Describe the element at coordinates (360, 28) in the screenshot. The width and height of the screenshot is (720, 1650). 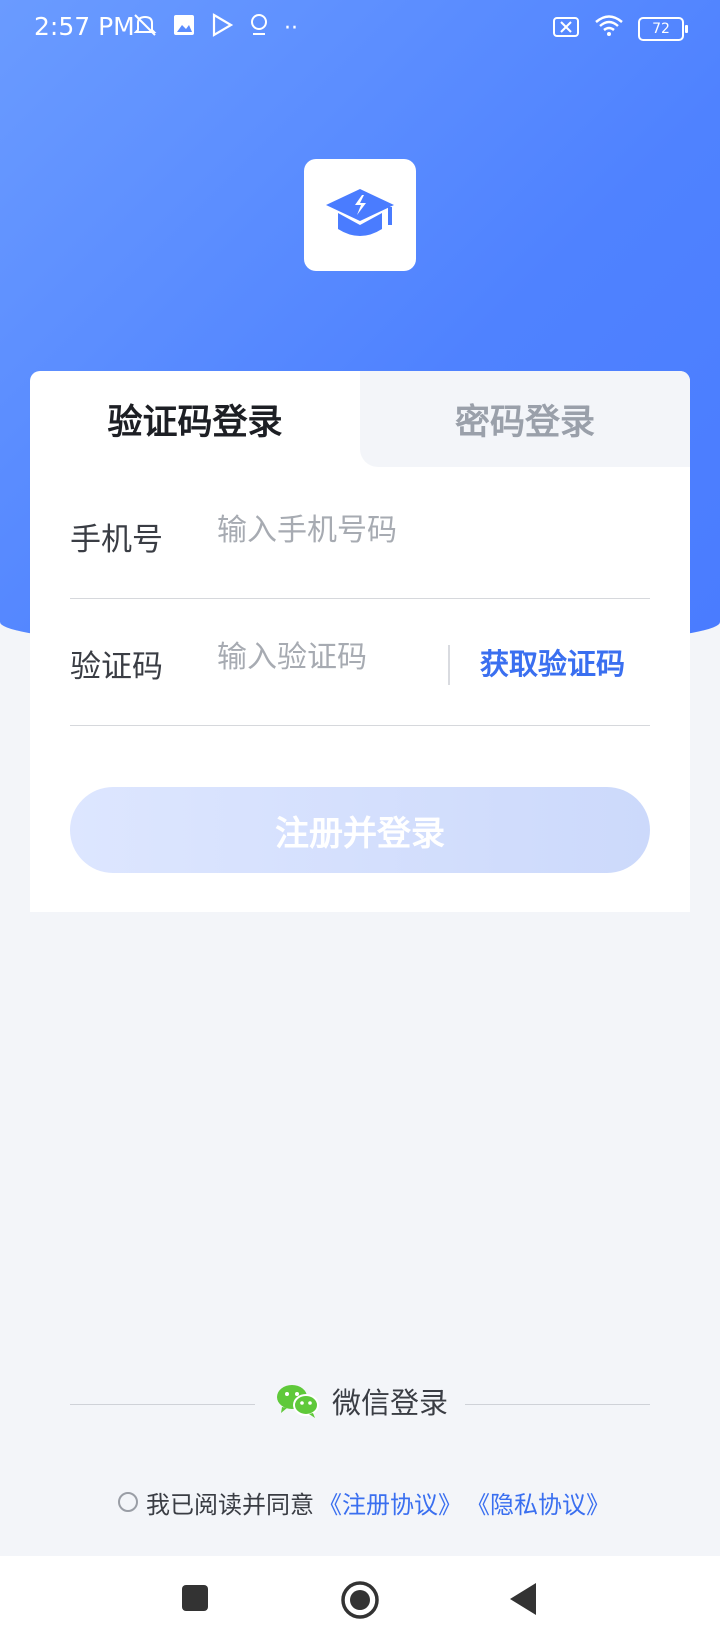
I see `status-bar: 2:57 PM ·· 72` at that location.